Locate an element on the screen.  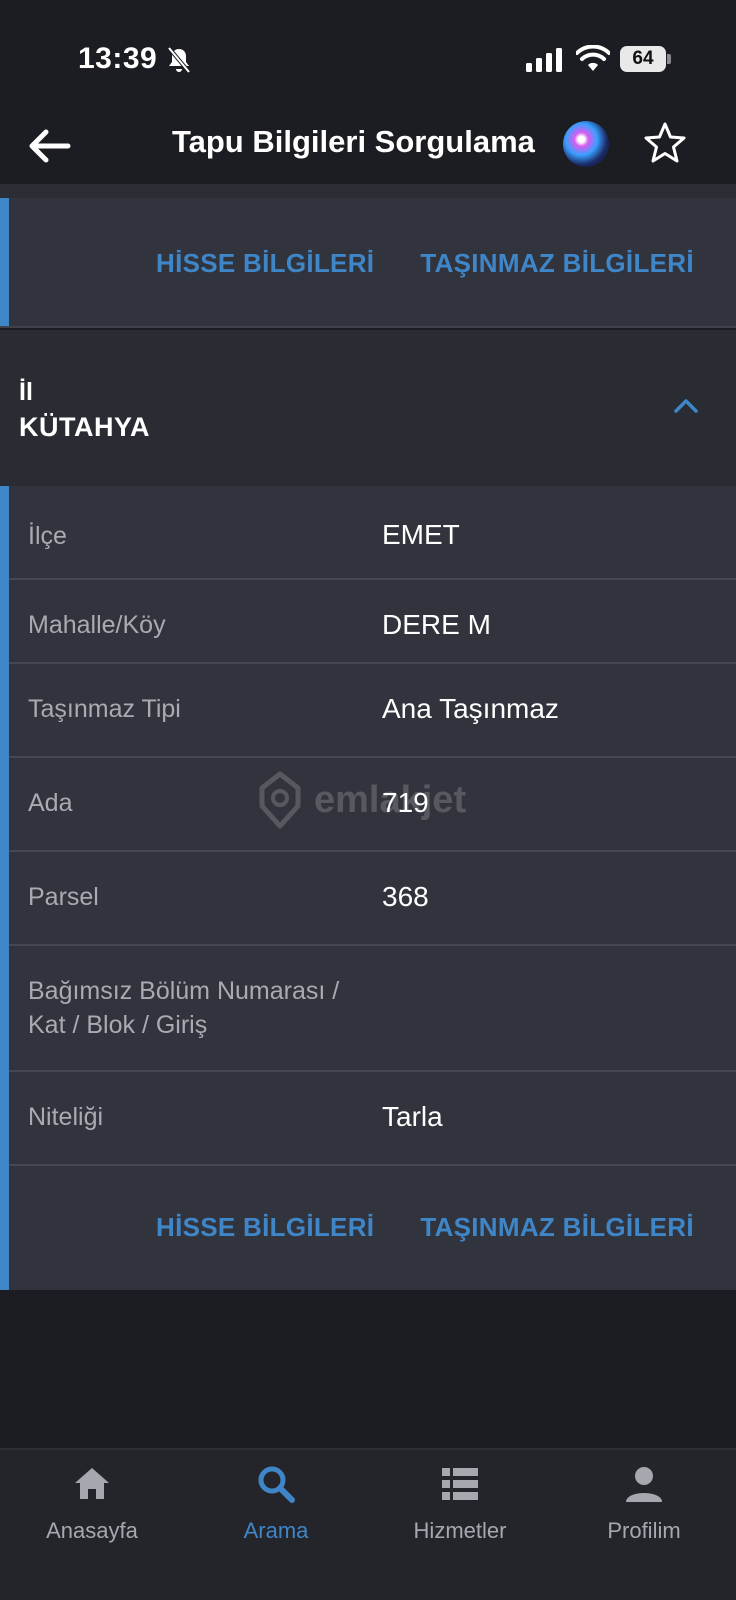
row-value: 368 is located at coordinates (405, 896).